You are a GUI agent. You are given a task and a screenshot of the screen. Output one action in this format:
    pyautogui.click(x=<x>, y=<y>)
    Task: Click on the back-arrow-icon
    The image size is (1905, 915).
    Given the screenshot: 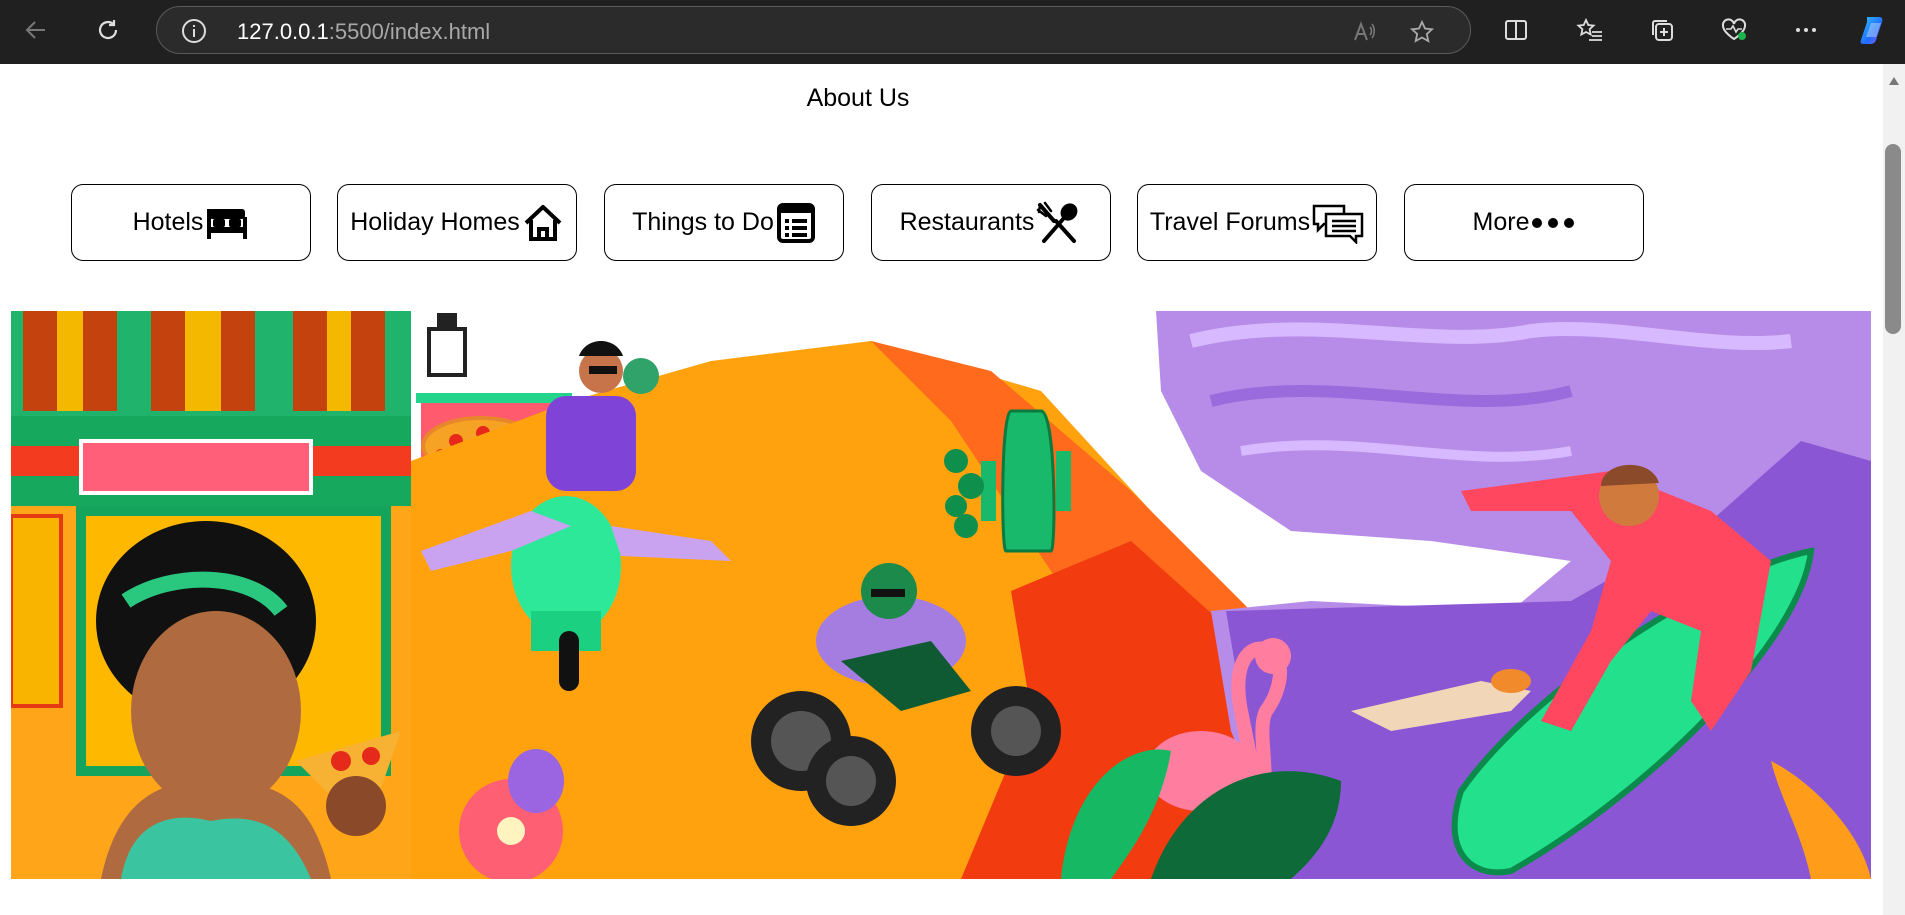 What is the action you would take?
    pyautogui.click(x=35, y=30)
    